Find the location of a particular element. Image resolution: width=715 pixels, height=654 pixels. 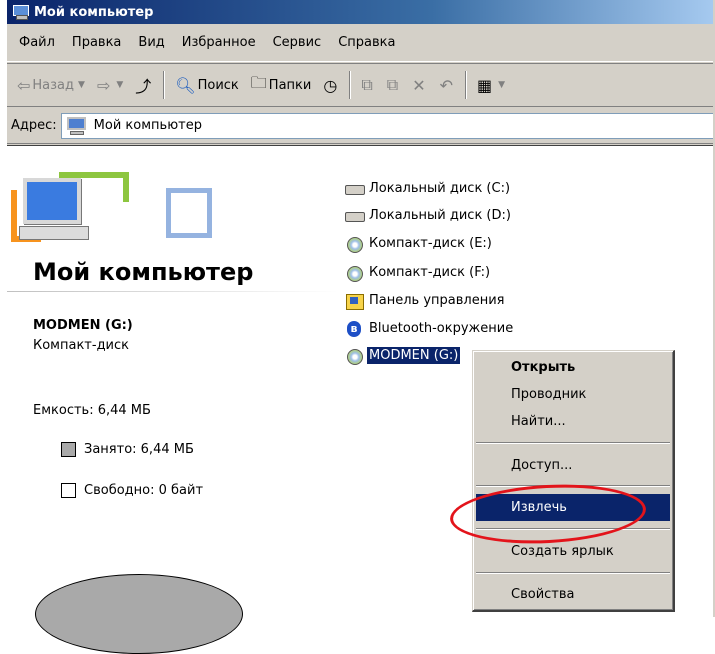

address-field: Мой компьютер is located at coordinates (387, 125).